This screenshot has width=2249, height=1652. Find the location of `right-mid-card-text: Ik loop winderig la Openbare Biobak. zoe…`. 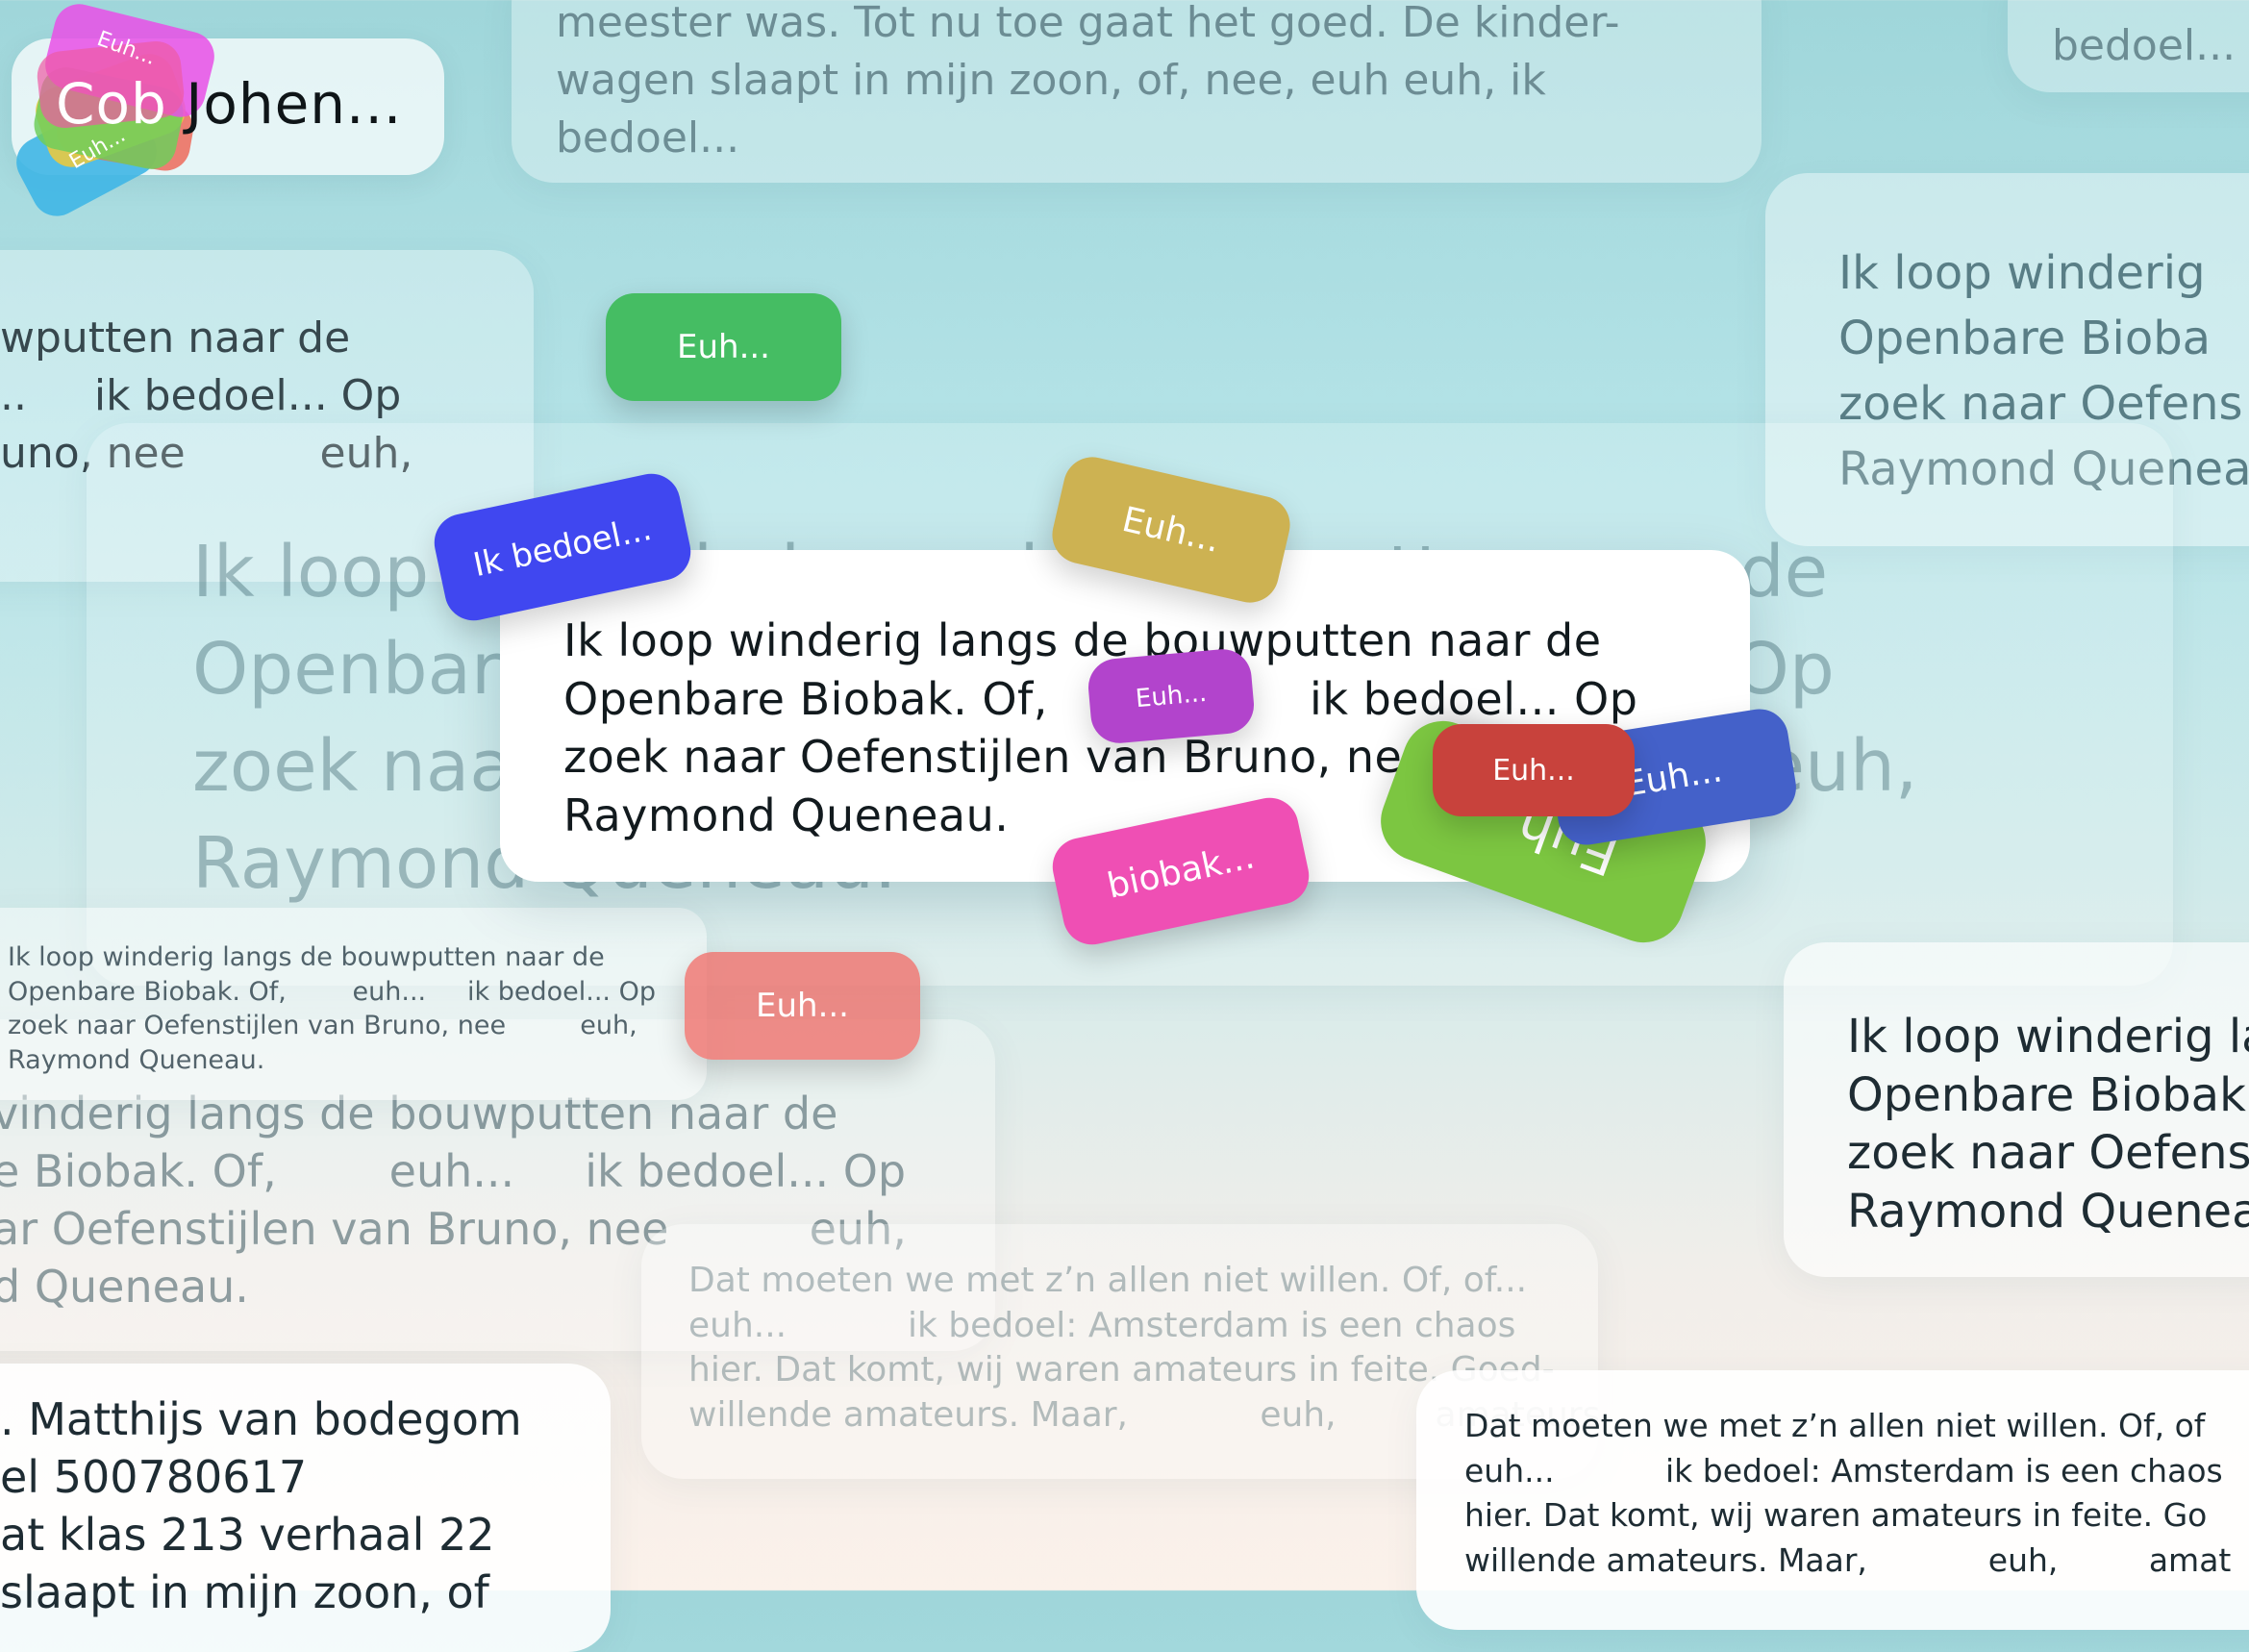

right-mid-card-text: Ik loop winderig la Openbare Biobak. zoe… is located at coordinates (2048, 1124).